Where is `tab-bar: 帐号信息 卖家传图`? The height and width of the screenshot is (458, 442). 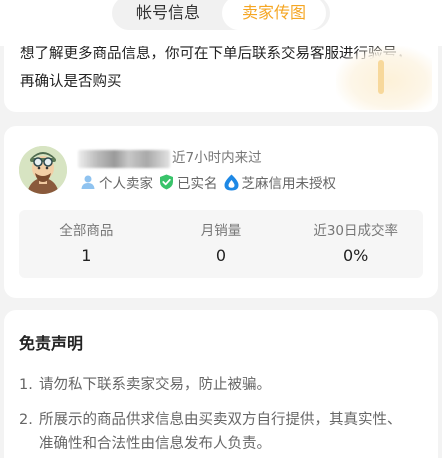
tab-bar: 帐号信息 卖家传图 is located at coordinates (221, 23).